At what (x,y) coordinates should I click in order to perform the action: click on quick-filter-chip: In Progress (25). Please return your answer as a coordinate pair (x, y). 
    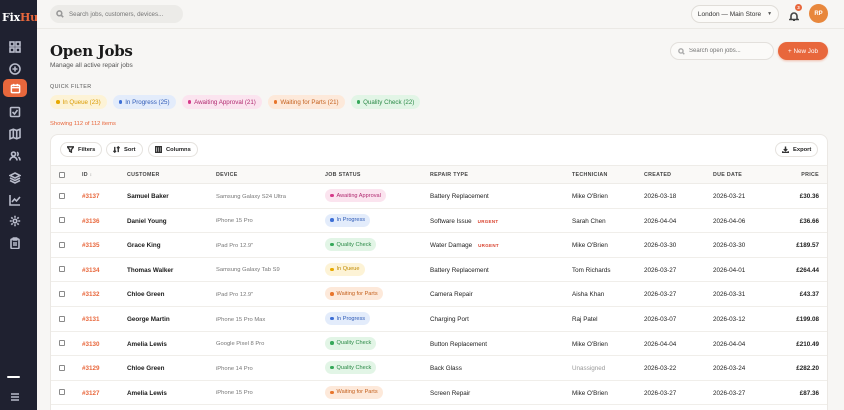
    Looking at the image, I should click on (144, 102).